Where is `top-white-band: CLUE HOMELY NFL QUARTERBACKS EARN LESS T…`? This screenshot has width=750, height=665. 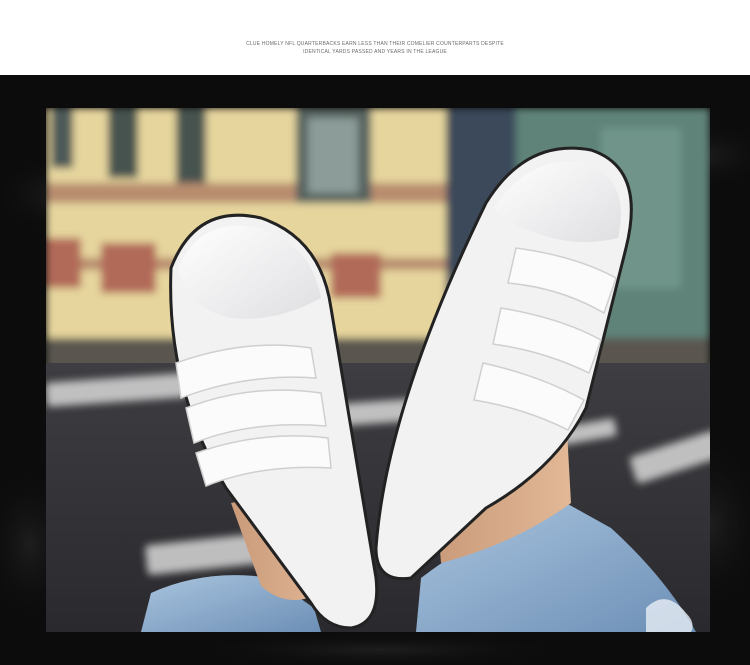
top-white-band: CLUE HOMELY NFL QUARTERBACKS EARN LESS T… is located at coordinates (375, 37).